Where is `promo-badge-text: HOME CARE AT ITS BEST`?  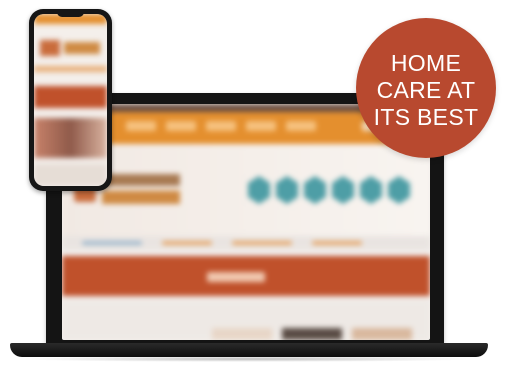 promo-badge-text: HOME CARE AT ITS BEST is located at coordinates (426, 90).